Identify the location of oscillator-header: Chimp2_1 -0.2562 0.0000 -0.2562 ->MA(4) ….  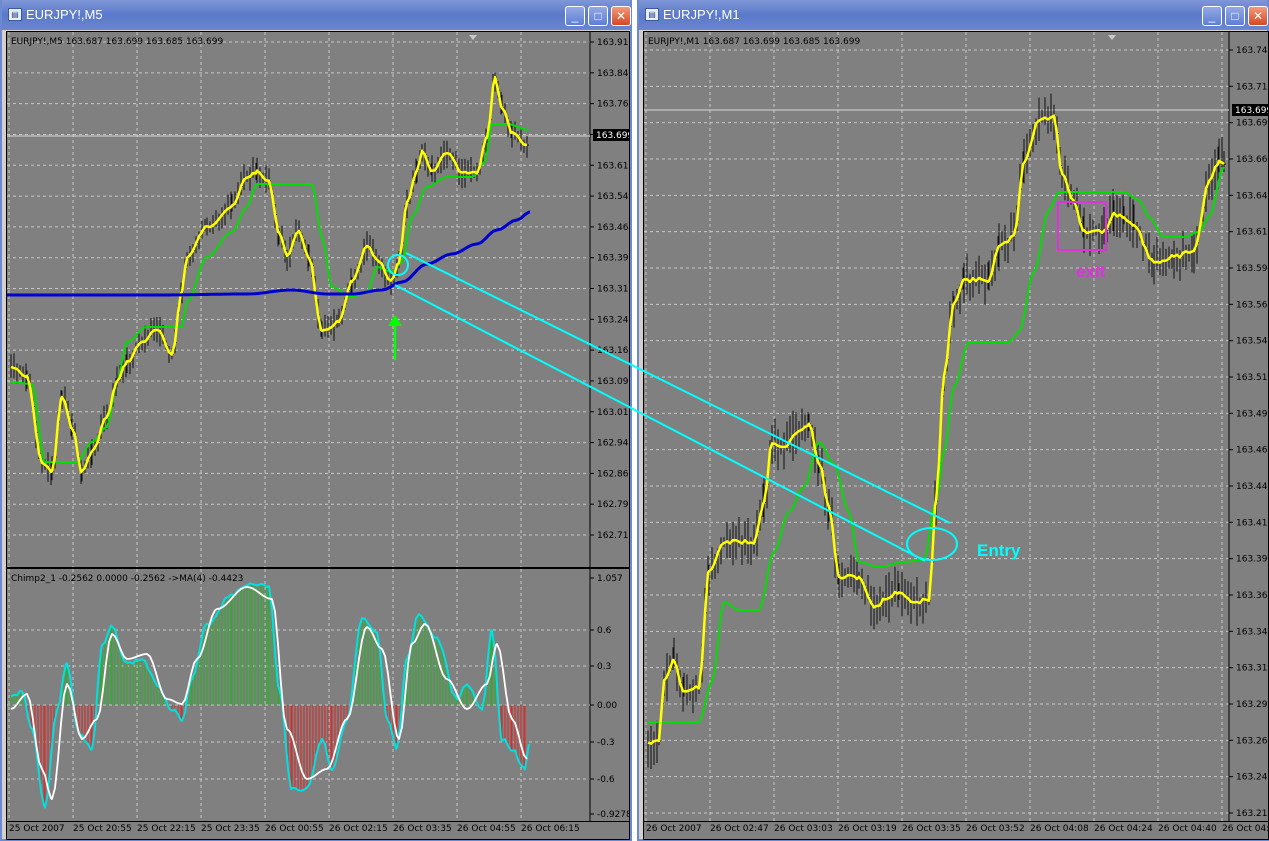
(127, 579).